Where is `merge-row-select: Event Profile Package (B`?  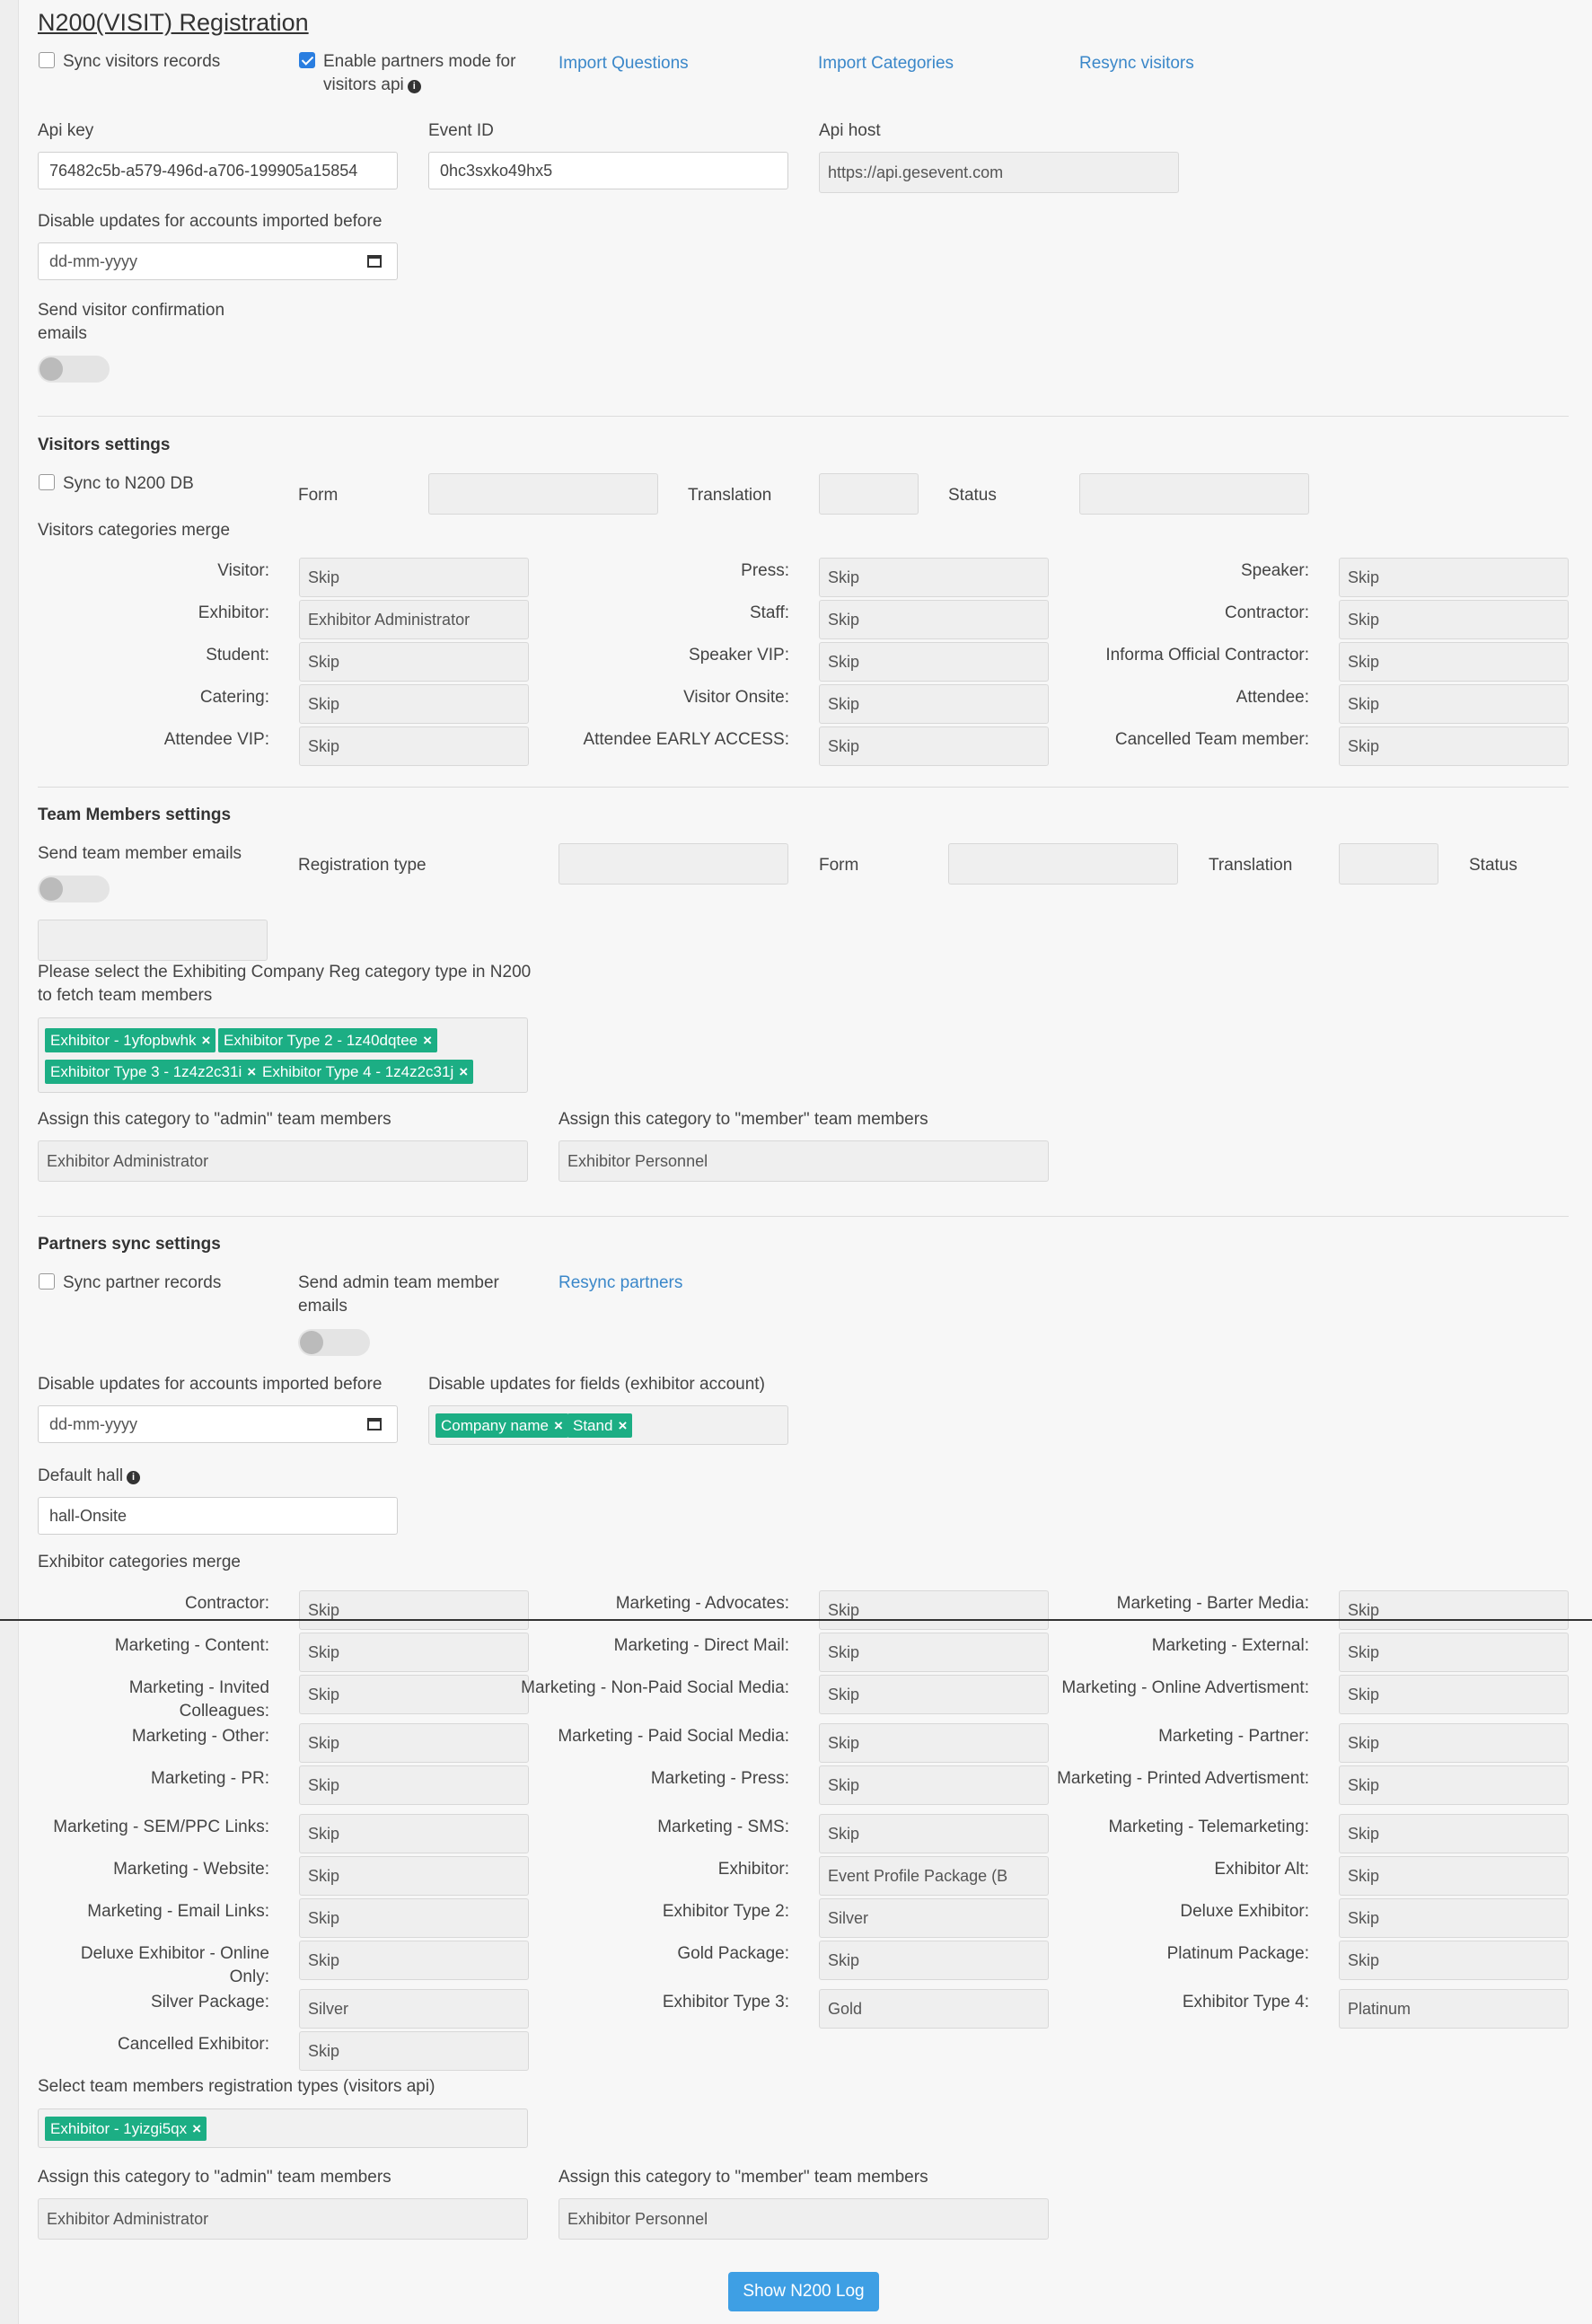 merge-row-select: Event Profile Package (B is located at coordinates (934, 1876).